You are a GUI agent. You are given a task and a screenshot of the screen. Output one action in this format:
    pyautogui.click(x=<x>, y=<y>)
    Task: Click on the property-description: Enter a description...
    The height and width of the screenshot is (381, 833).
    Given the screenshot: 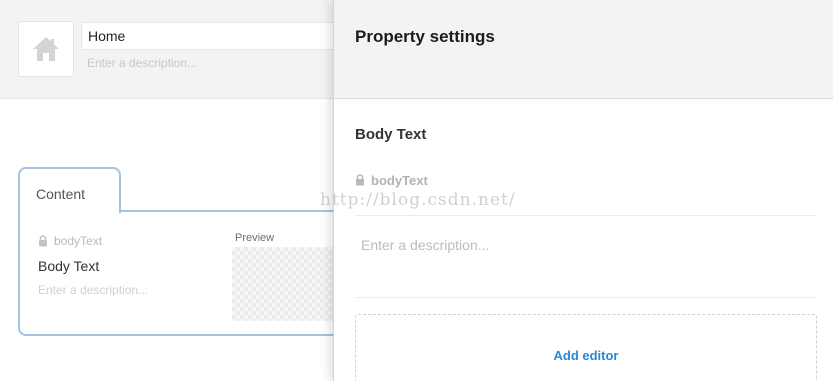 What is the action you would take?
    pyautogui.click(x=93, y=290)
    